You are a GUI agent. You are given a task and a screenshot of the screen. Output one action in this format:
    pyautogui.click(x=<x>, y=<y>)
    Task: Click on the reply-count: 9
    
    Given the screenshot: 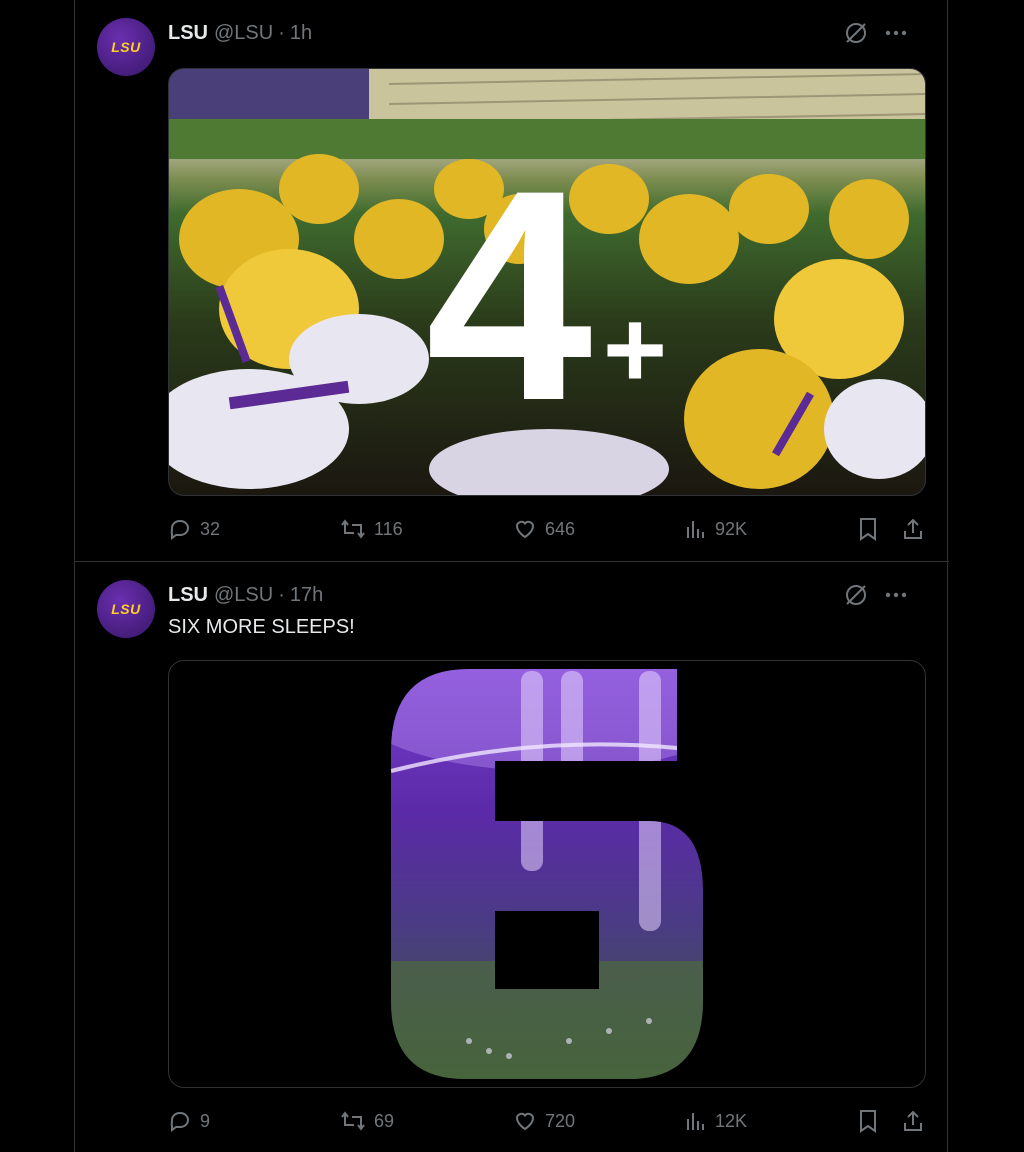 What is the action you would take?
    pyautogui.click(x=205, y=1120)
    